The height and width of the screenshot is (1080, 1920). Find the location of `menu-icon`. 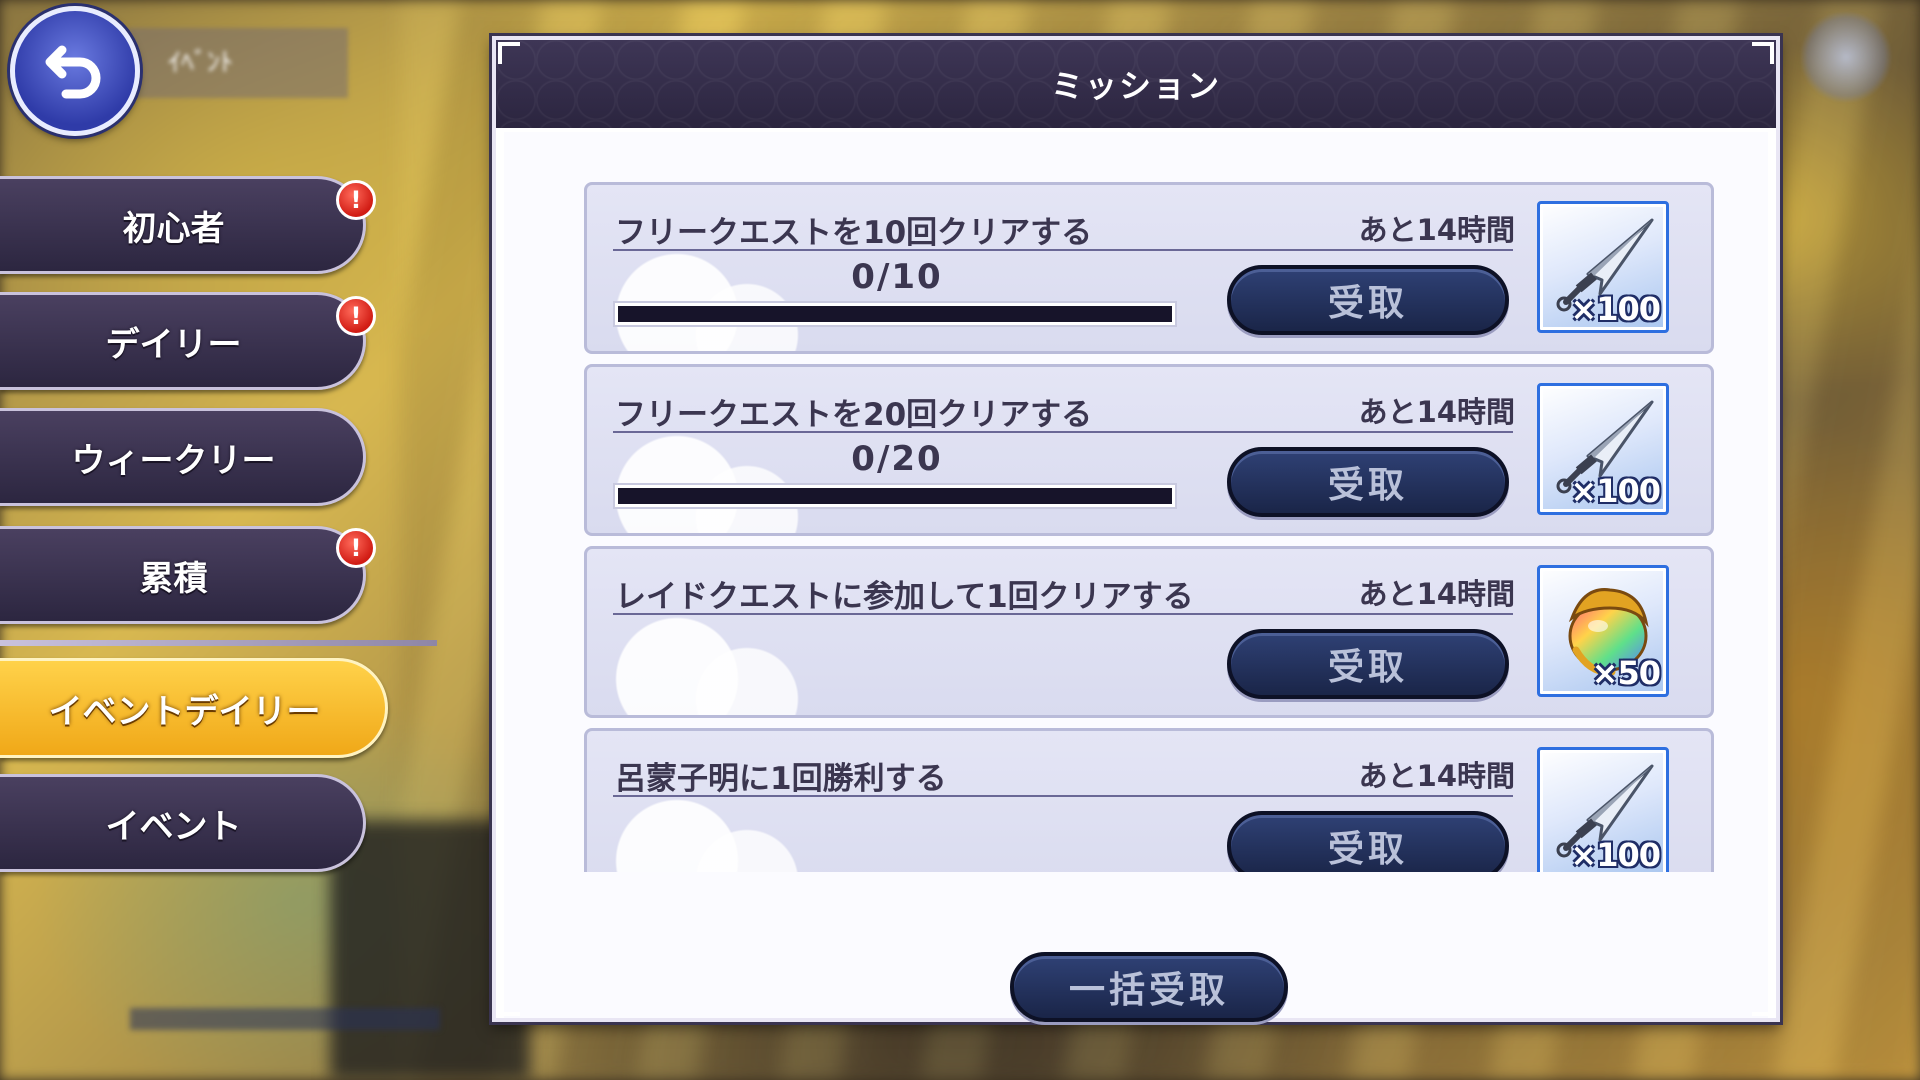

menu-icon is located at coordinates (1846, 57).